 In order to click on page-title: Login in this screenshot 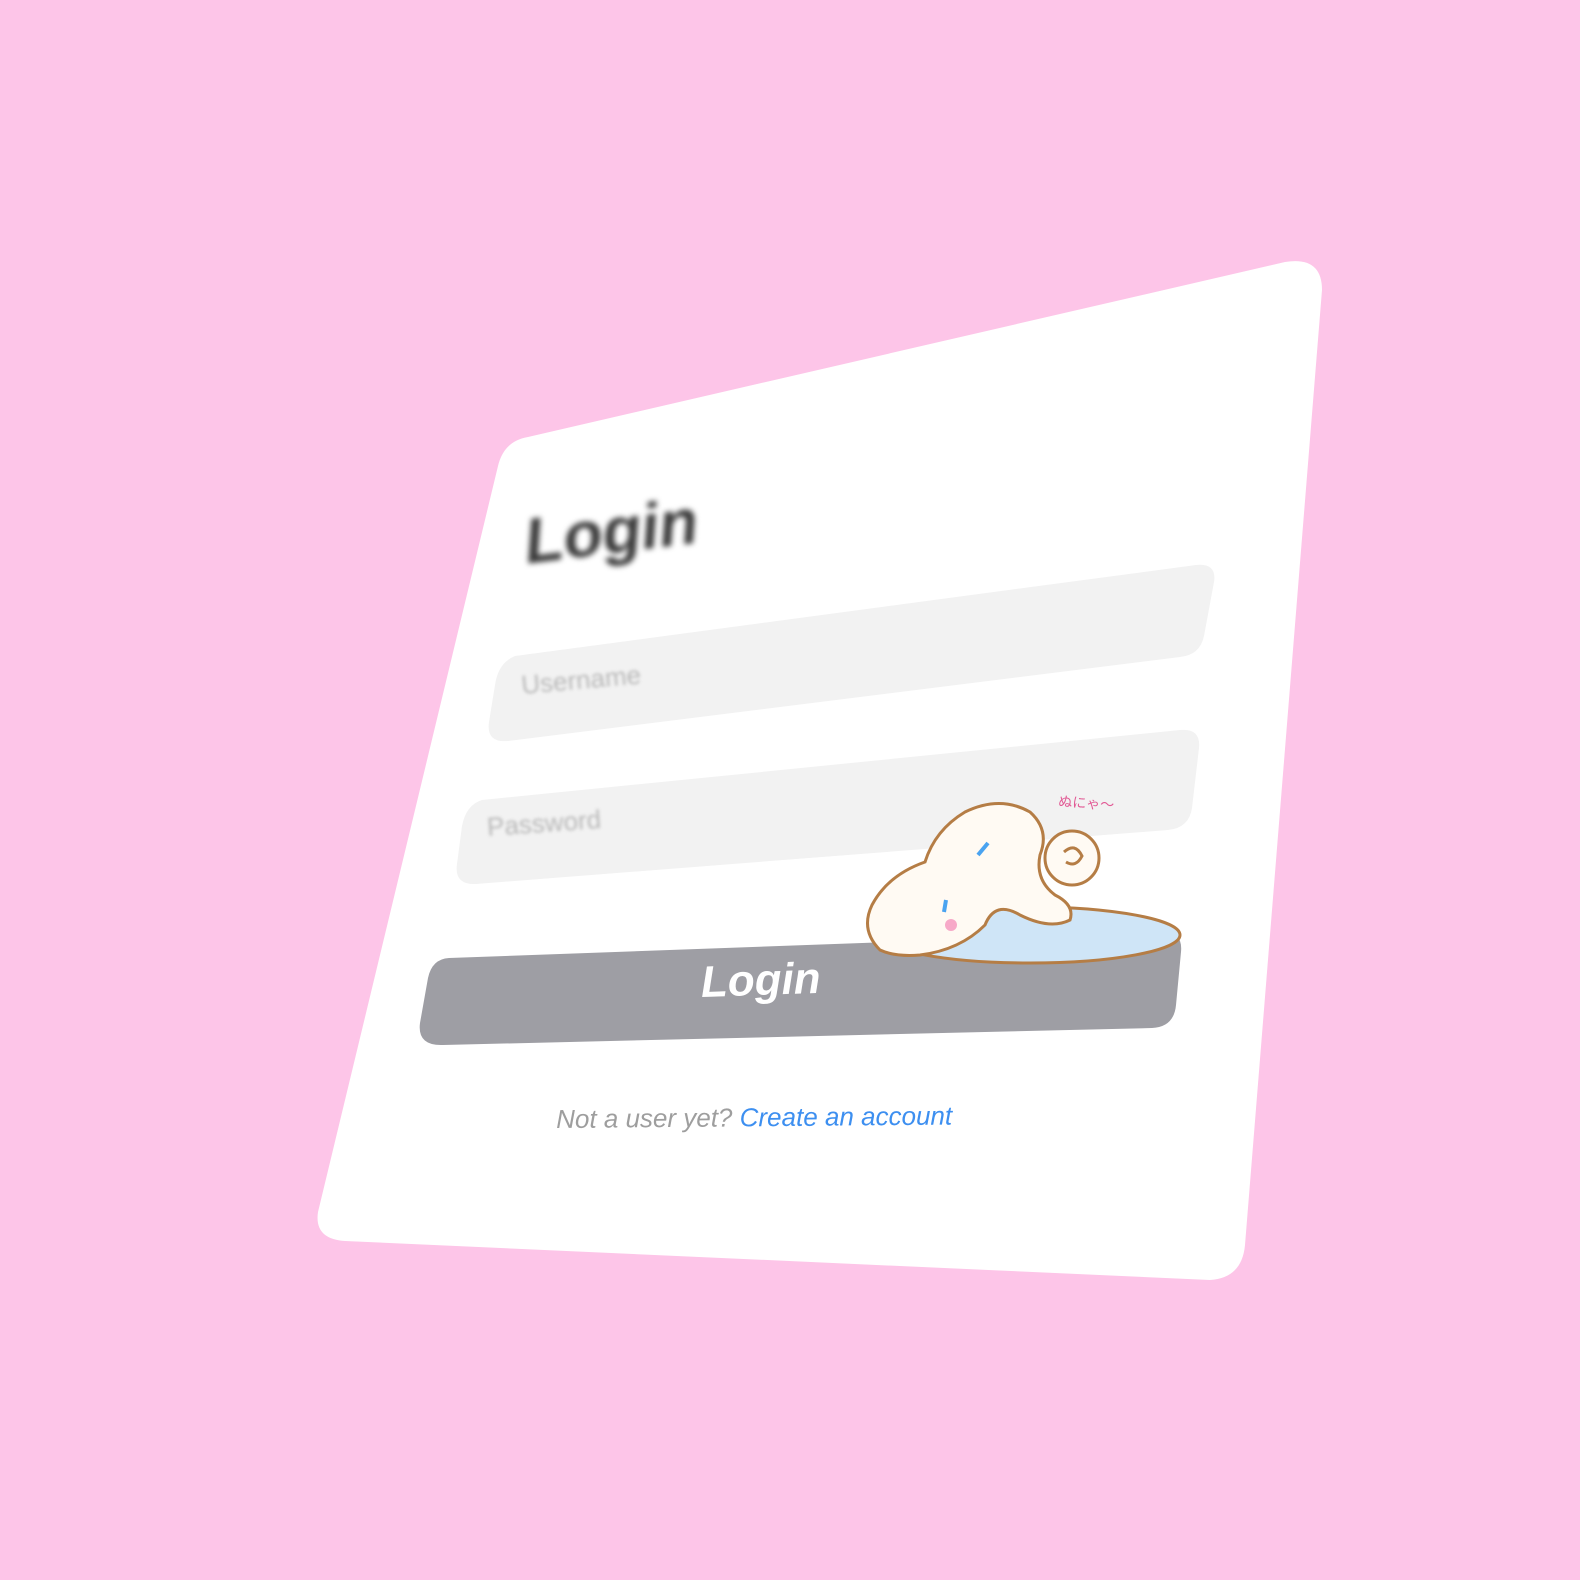, I will do `click(611, 531)`.